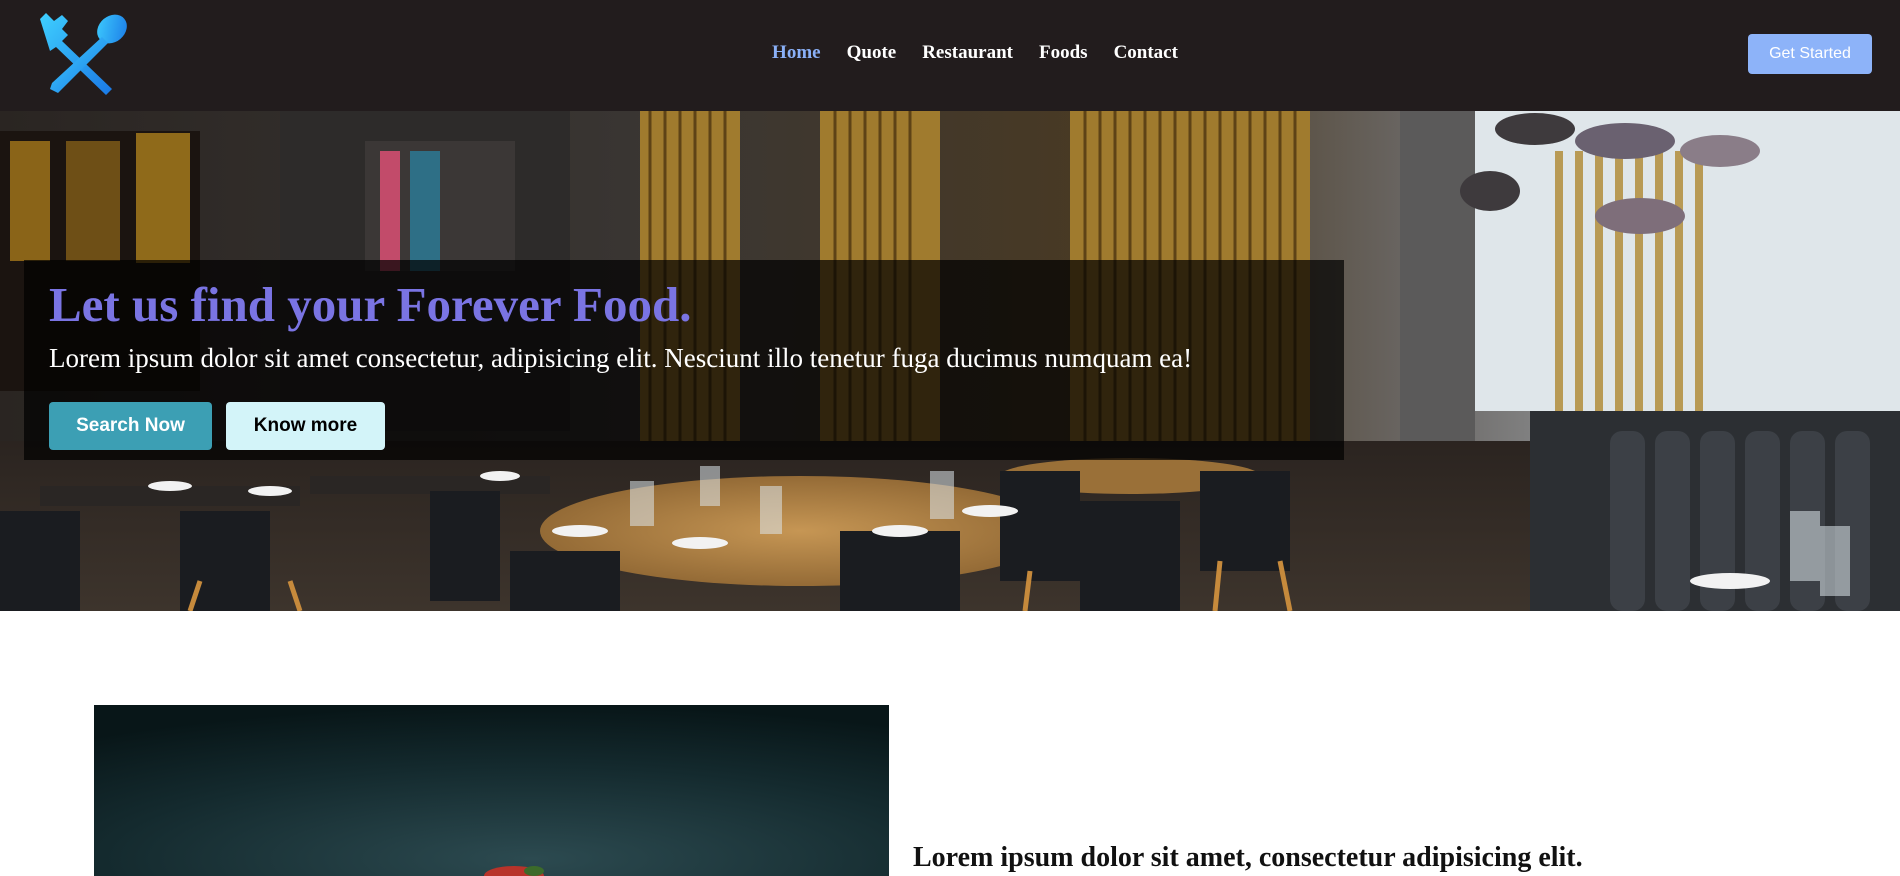  Describe the element at coordinates (796, 53) in the screenshot. I see `nav-link-home: Home` at that location.